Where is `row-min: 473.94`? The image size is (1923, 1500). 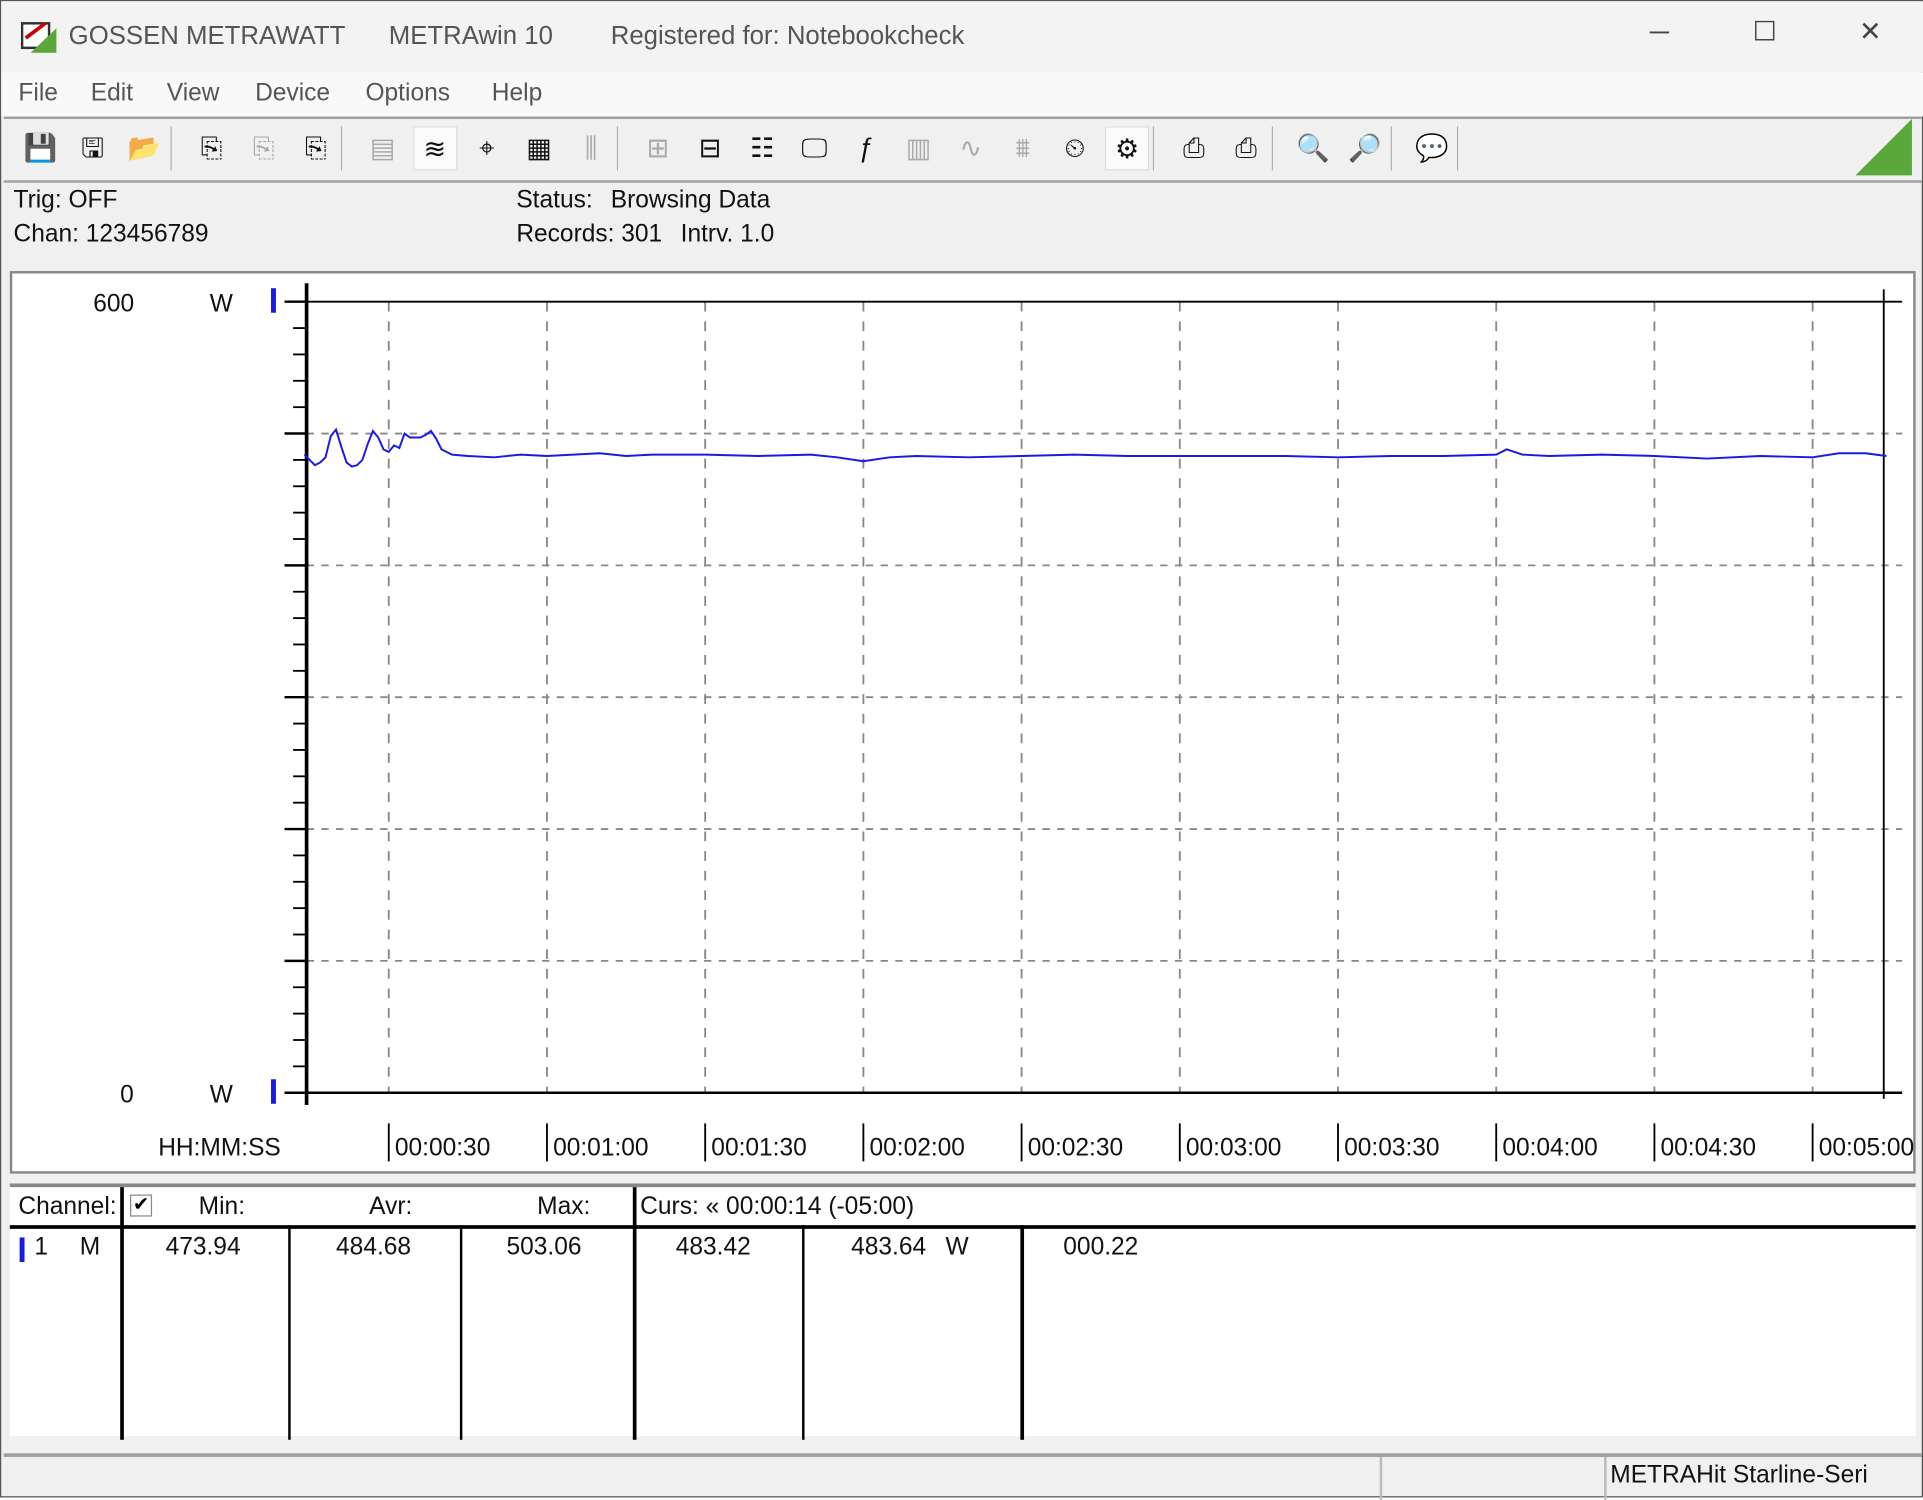 row-min: 473.94 is located at coordinates (203, 1247).